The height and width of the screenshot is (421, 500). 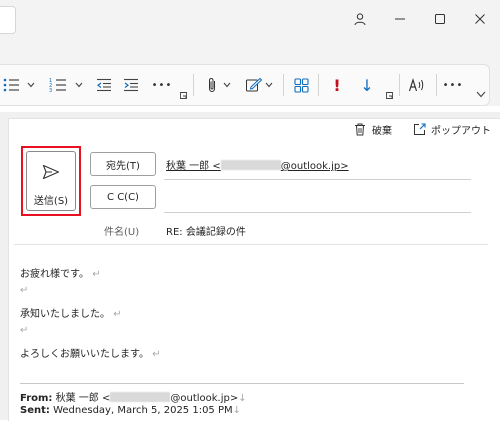 What do you see at coordinates (382, 129) in the screenshot?
I see `discard-button: 破棄` at bounding box center [382, 129].